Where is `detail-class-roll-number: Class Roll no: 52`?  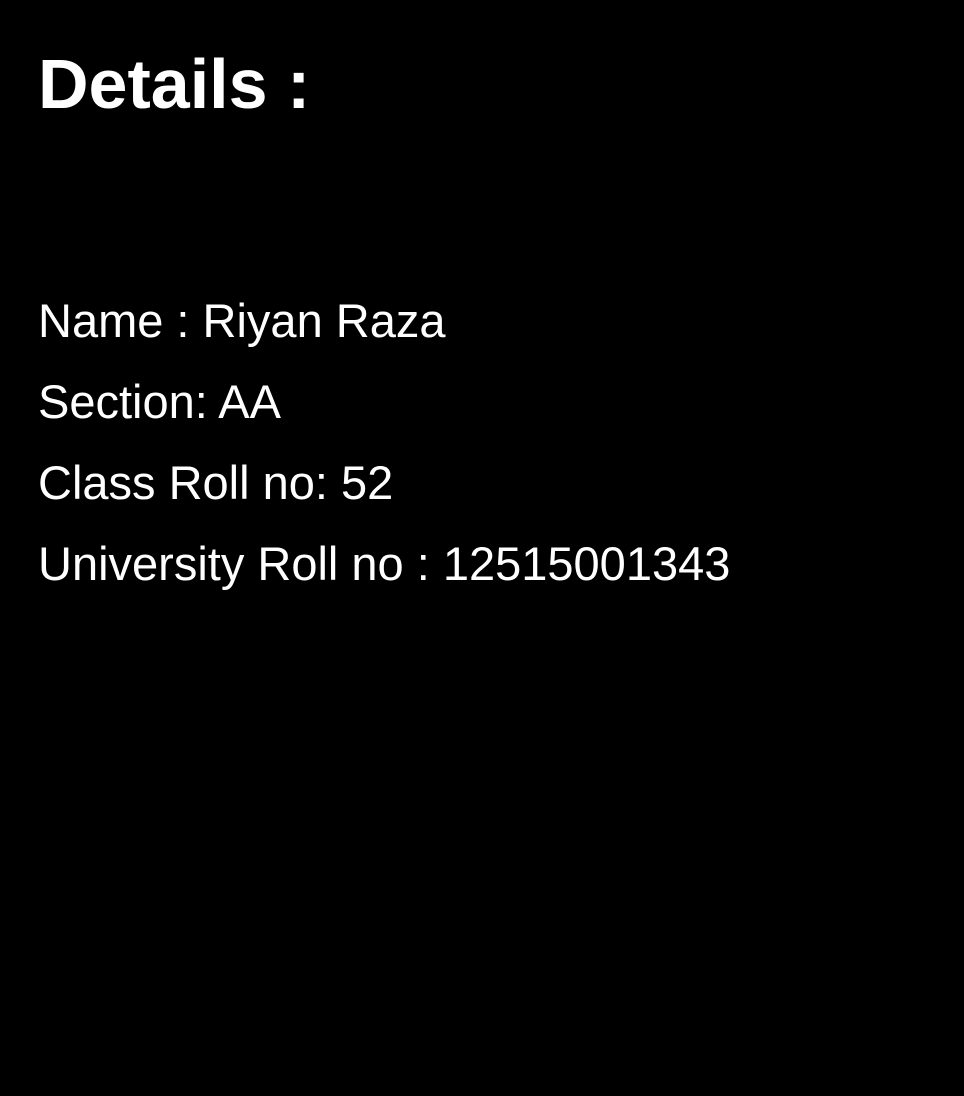 detail-class-roll-number: Class Roll no: 52 is located at coordinates (216, 482).